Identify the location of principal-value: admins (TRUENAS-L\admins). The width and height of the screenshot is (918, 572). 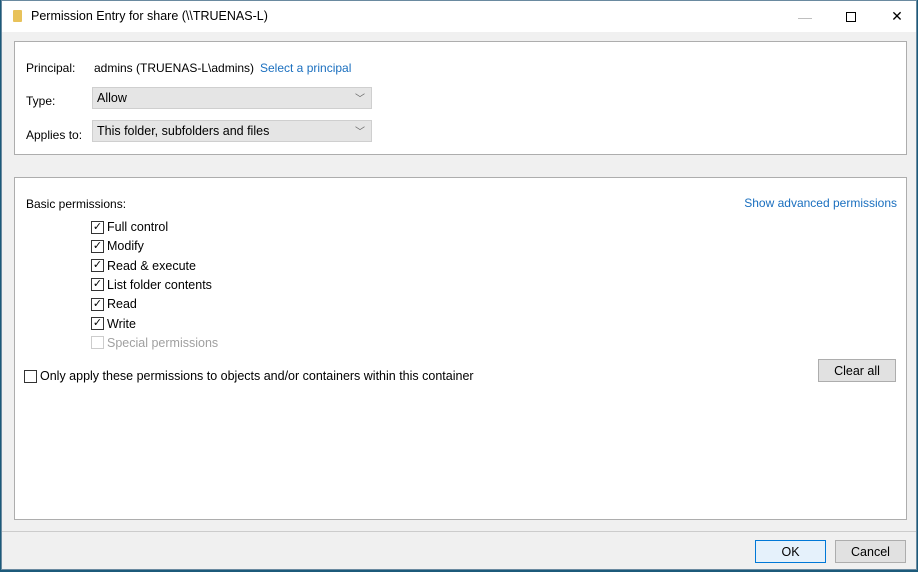
(174, 68).